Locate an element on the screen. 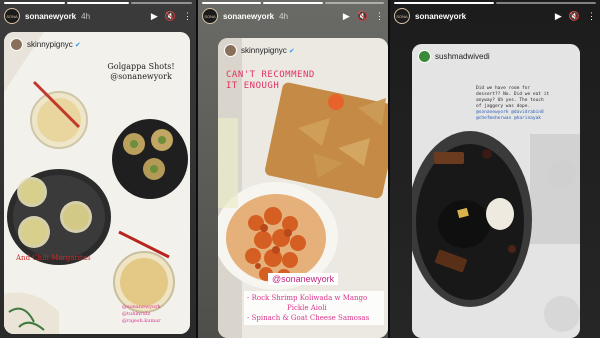  credit-line: @tuhinrulz is located at coordinates (141, 314).